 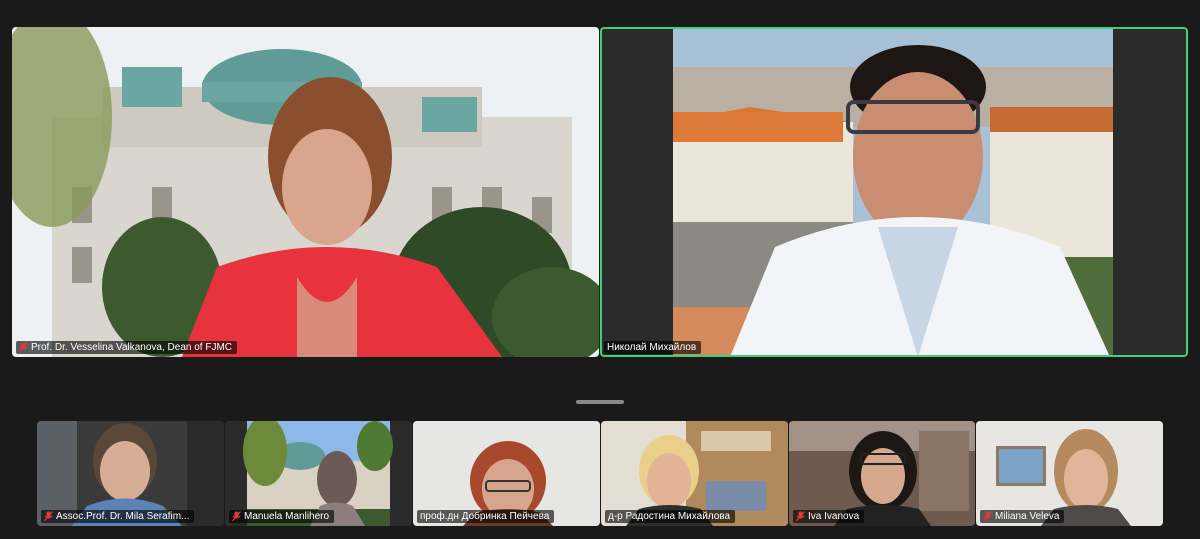 I want to click on gallery-6-name-tag: Miliana Veleva, so click(x=1022, y=516).